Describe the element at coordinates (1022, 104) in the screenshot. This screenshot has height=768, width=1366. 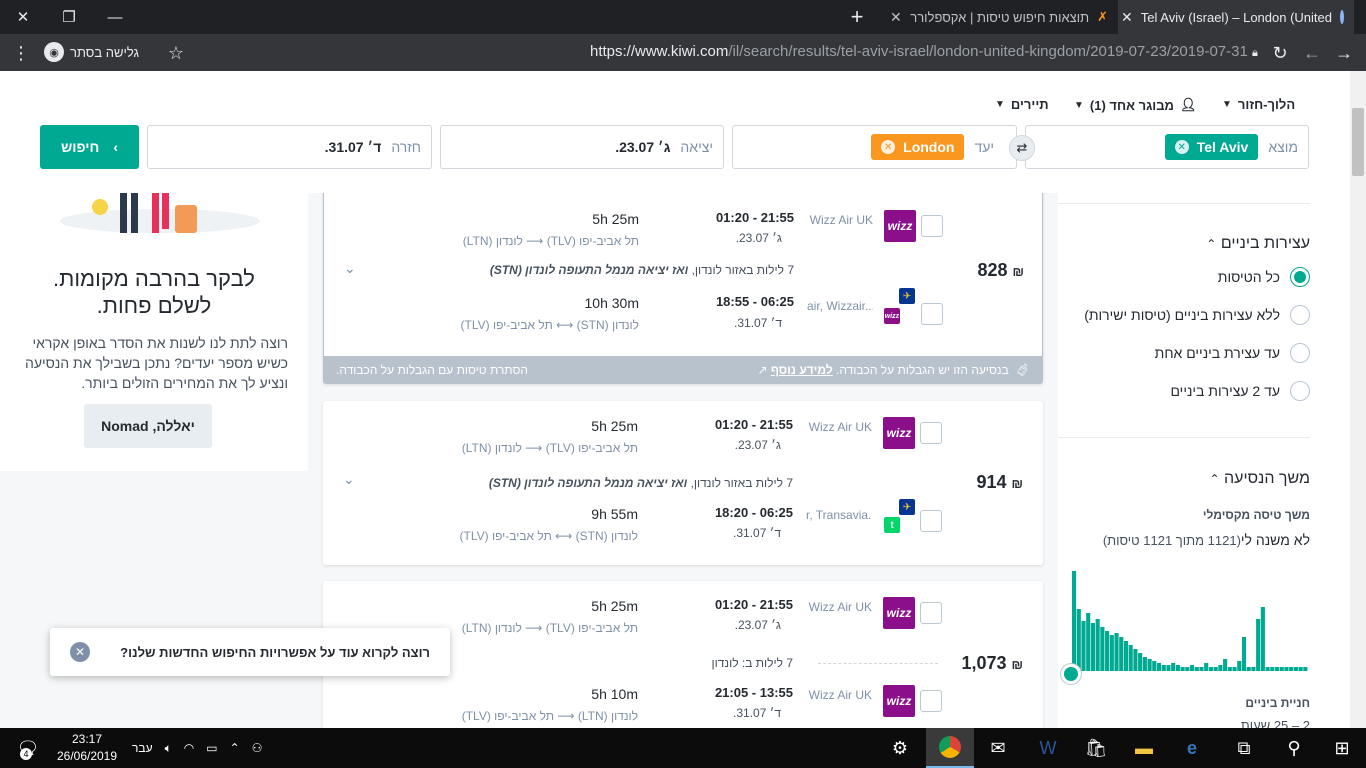
I see `bags-select: תיירים ▼` at that location.